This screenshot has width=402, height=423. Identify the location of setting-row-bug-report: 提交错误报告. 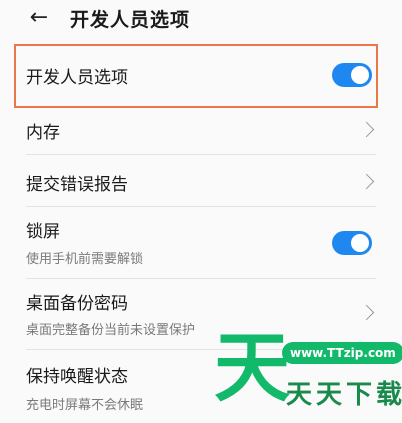
(201, 181).